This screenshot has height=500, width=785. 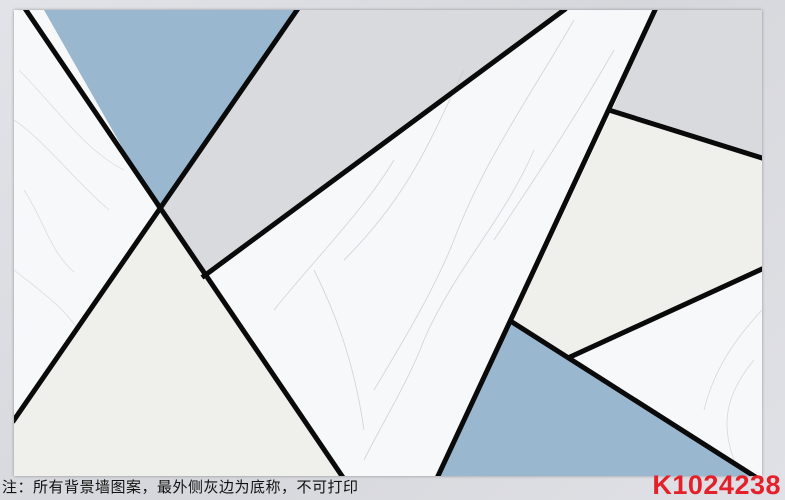 What do you see at coordinates (716, 485) in the screenshot?
I see `product-code: K1024238` at bounding box center [716, 485].